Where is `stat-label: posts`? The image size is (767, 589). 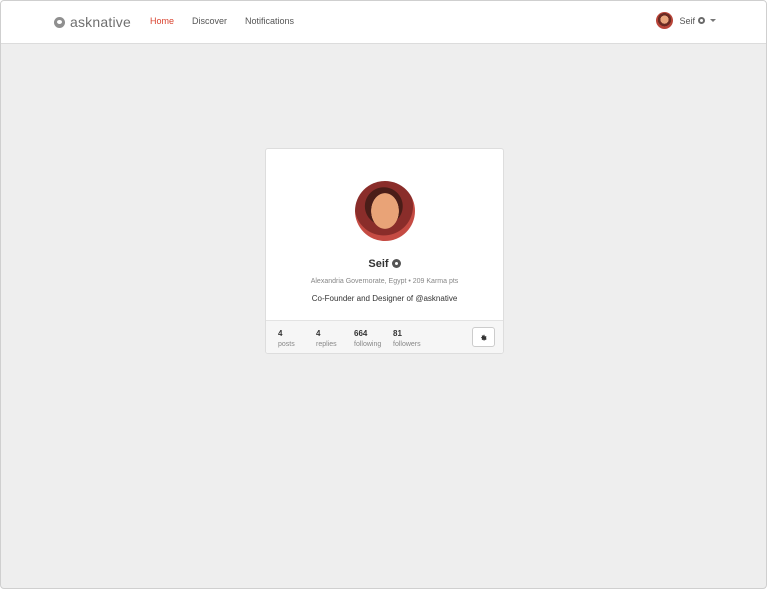
stat-label: posts is located at coordinates (286, 344).